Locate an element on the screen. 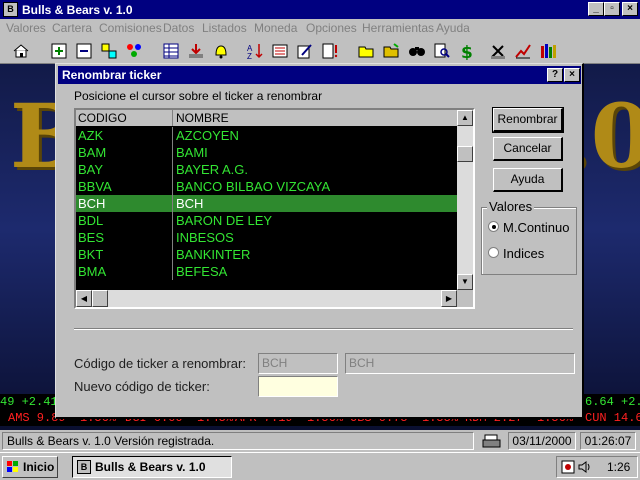 This screenshot has width=640, height=480. table-row: BBVA BANCO BILBAO VIZCAYA is located at coordinates (266, 186).